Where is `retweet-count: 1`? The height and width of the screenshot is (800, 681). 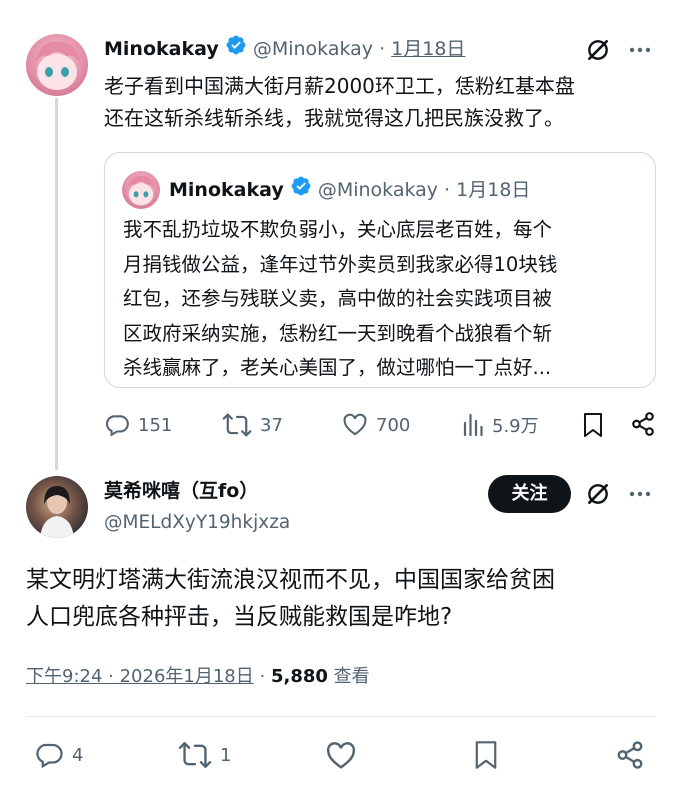 retweet-count: 1 is located at coordinates (226, 755).